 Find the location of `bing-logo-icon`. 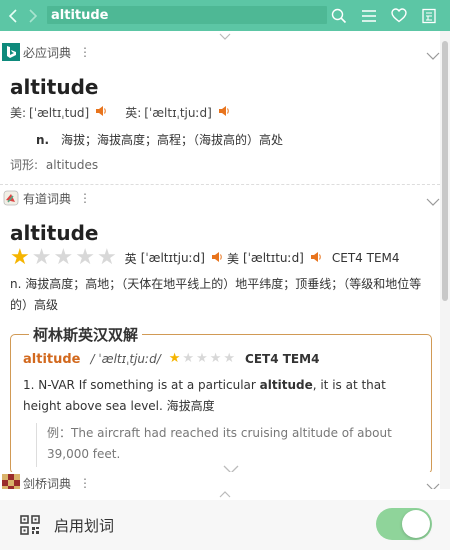

bing-logo-icon is located at coordinates (11, 52).